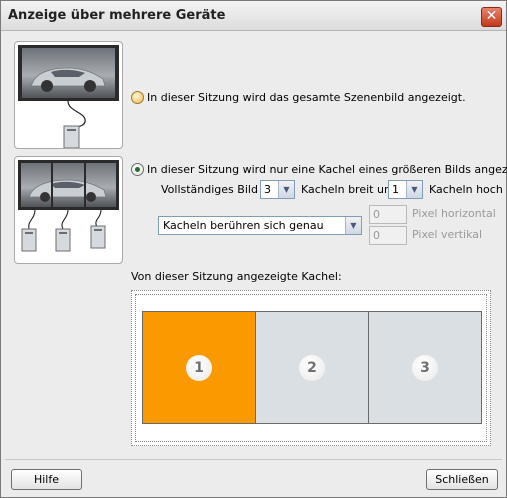 The image size is (507, 498). Describe the element at coordinates (243, 225) in the screenshot. I see `tile-overlap-value: Kacheln berühren sich genau` at that location.